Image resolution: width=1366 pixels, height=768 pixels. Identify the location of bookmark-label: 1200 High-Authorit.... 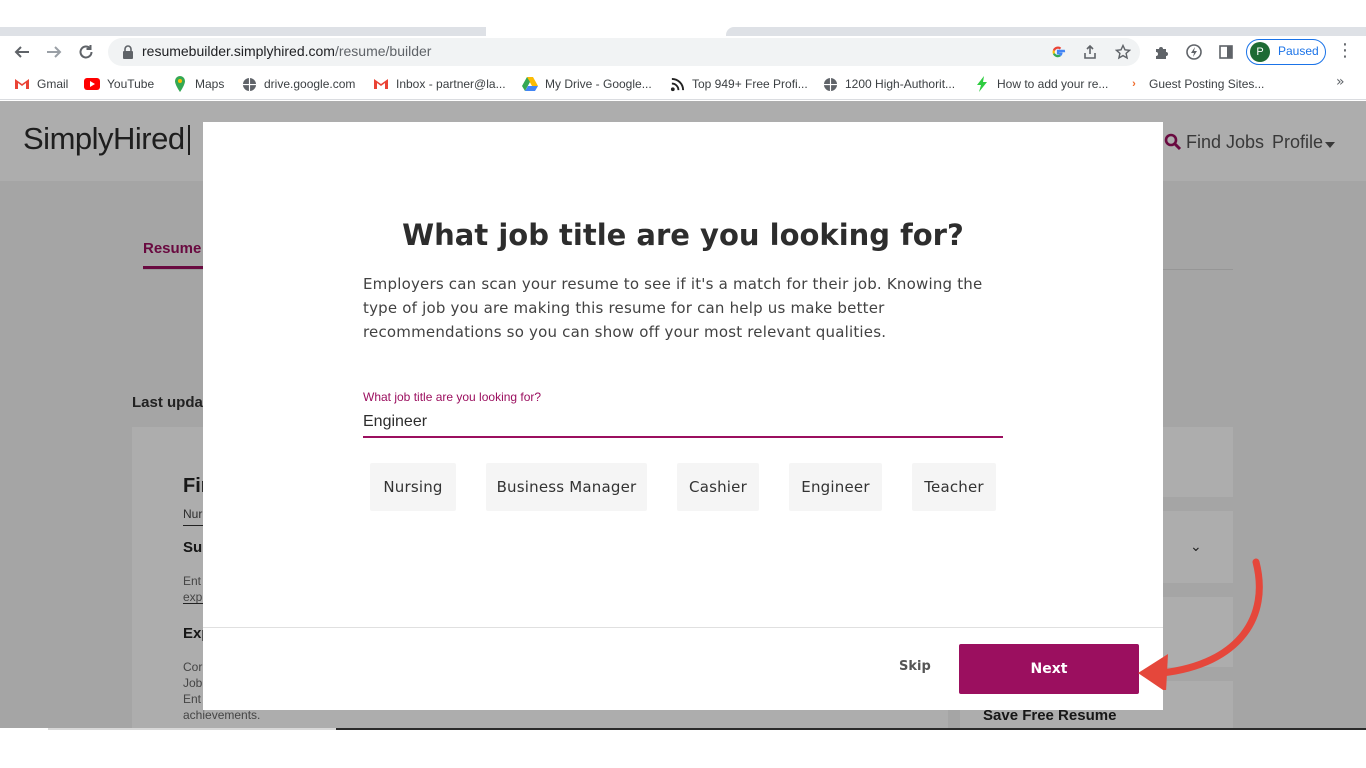
(900, 84).